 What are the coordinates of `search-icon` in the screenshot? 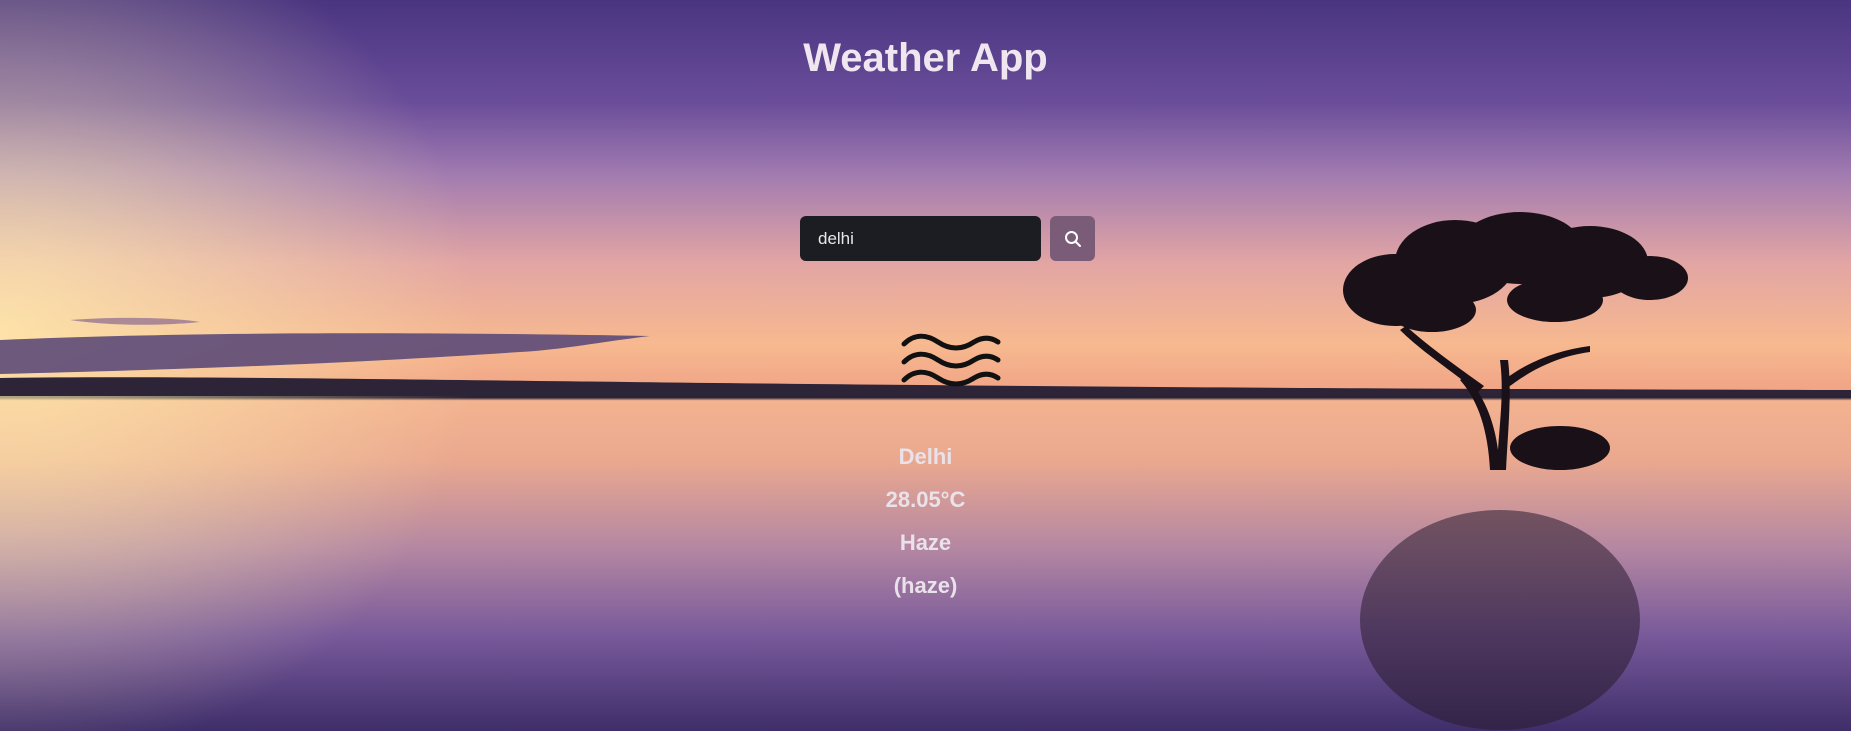 It's located at (1072, 238).